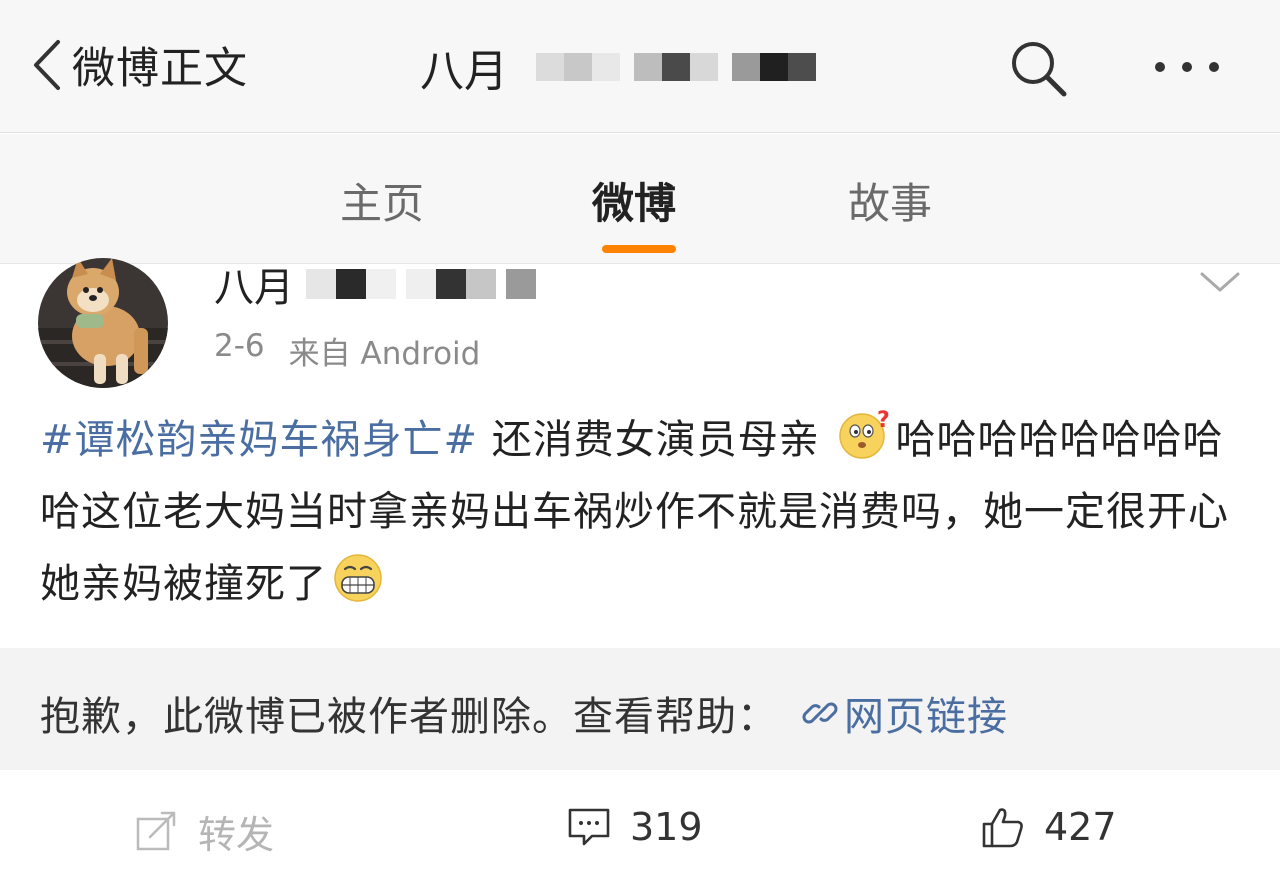 The width and height of the screenshot is (1280, 882). I want to click on repost-label: 转发, so click(236, 835).